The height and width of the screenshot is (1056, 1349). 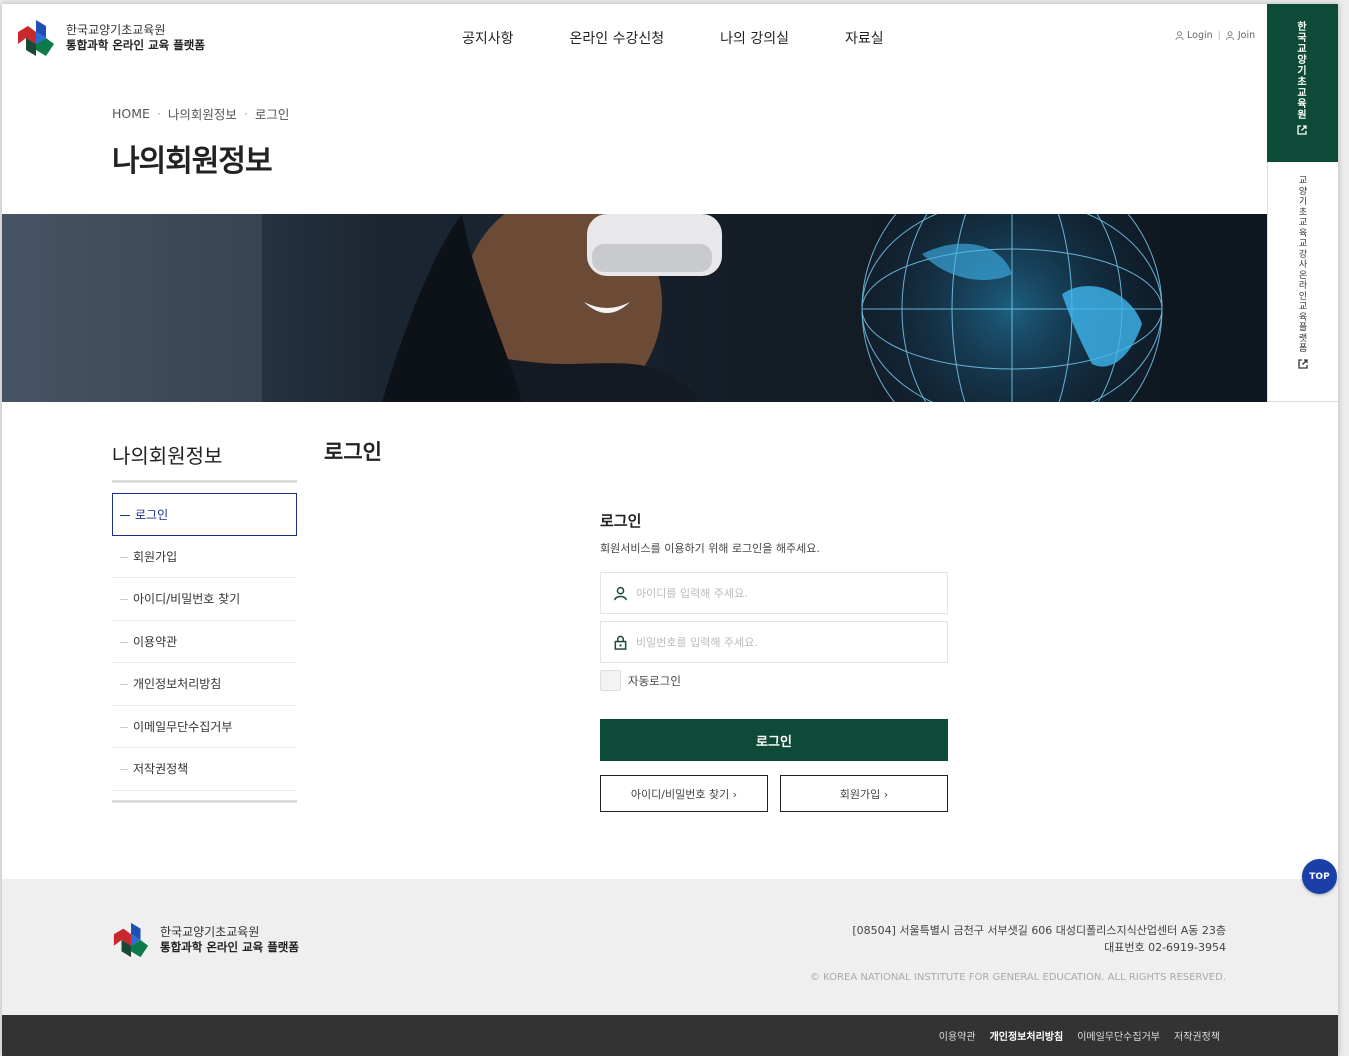 What do you see at coordinates (204, 769) in the screenshot?
I see `side-menu-copyright: 저작권정책` at bounding box center [204, 769].